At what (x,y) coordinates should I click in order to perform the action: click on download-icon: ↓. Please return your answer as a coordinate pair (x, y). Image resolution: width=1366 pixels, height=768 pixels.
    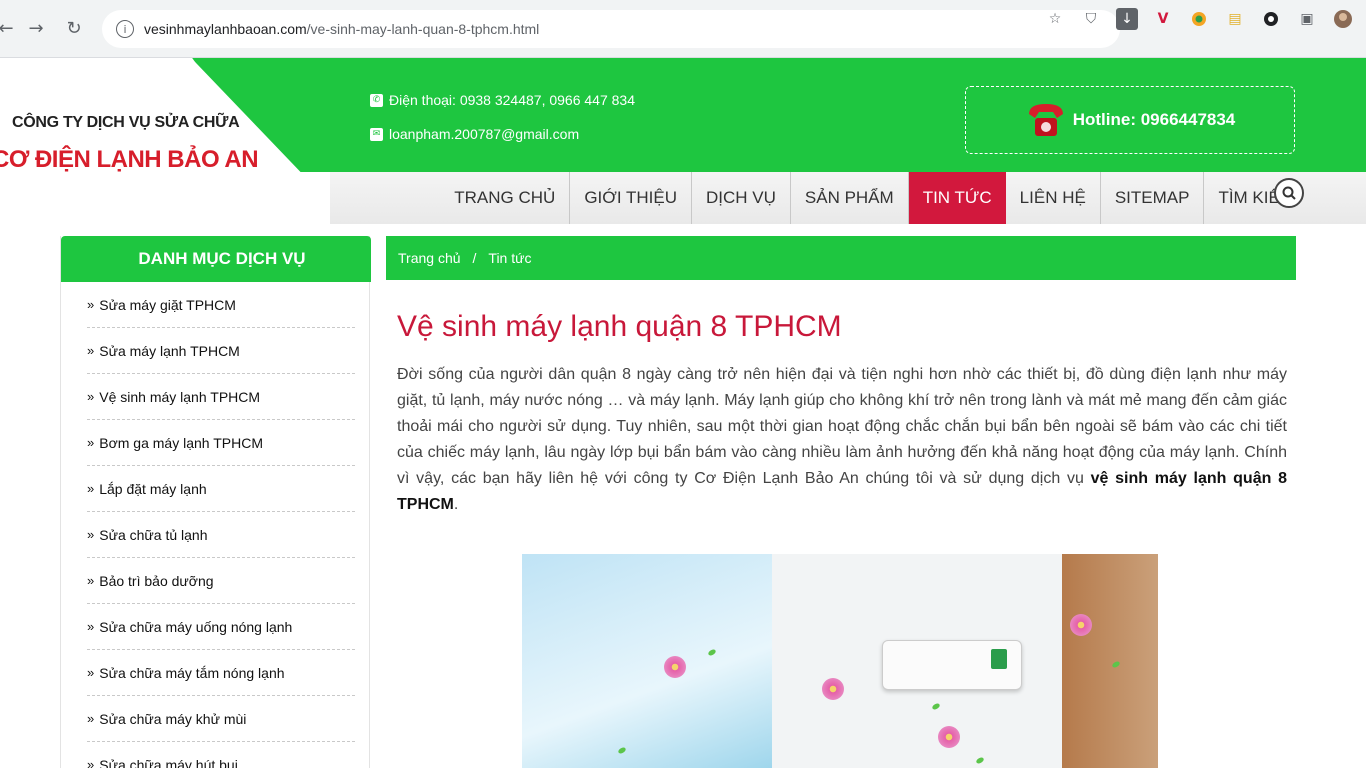
    Looking at the image, I should click on (1127, 19).